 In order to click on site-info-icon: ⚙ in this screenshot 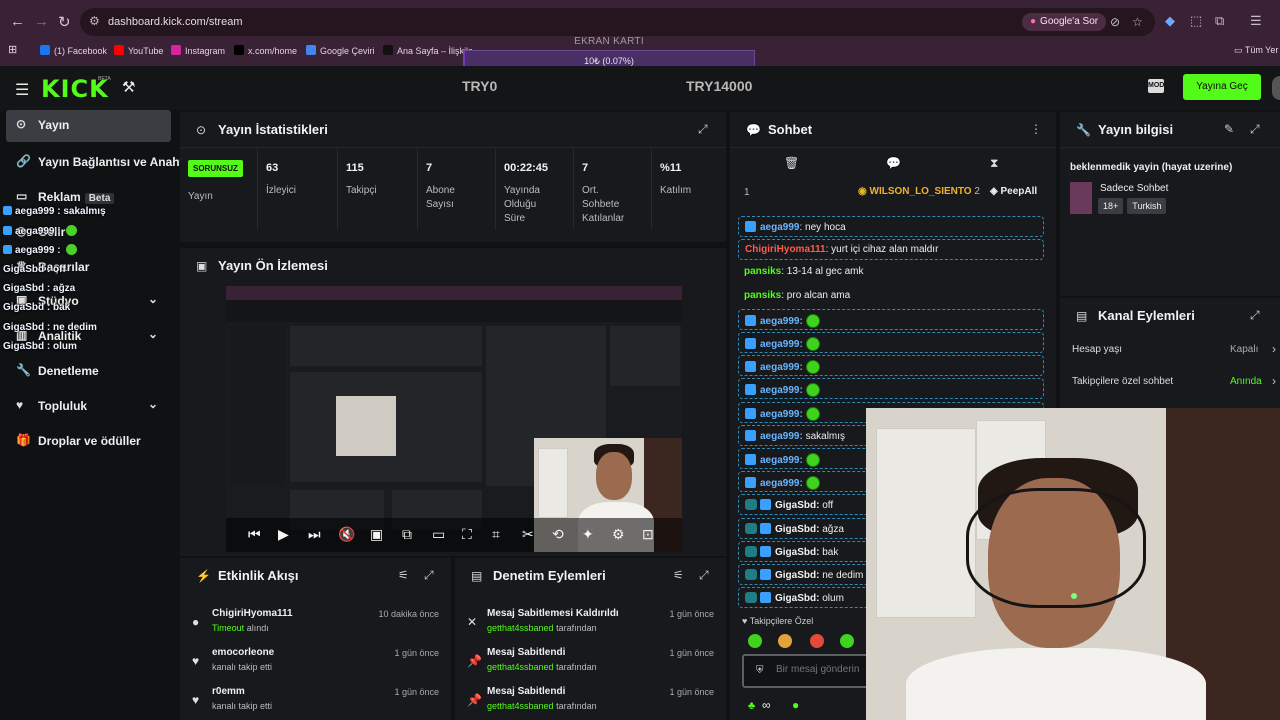, I will do `click(94, 21)`.